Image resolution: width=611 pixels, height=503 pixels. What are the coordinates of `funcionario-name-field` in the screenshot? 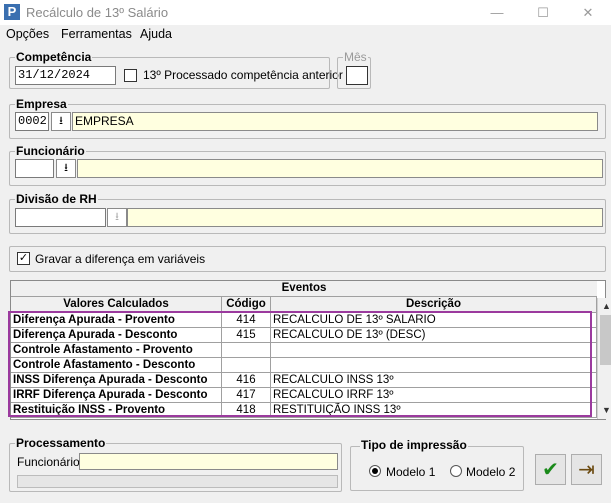 It's located at (340, 168).